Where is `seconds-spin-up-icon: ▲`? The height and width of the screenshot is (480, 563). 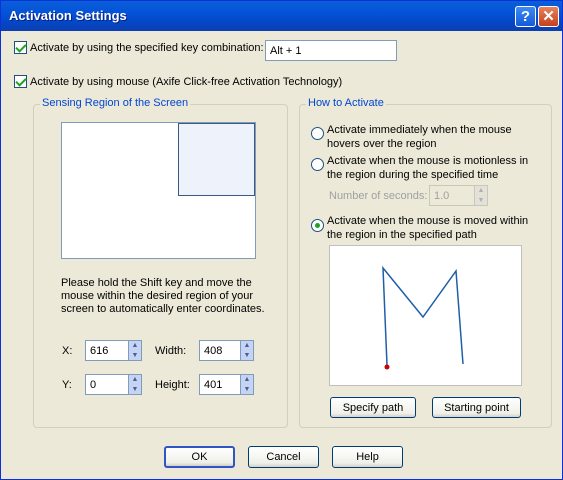
seconds-spin-up-icon: ▲ is located at coordinates (481, 191).